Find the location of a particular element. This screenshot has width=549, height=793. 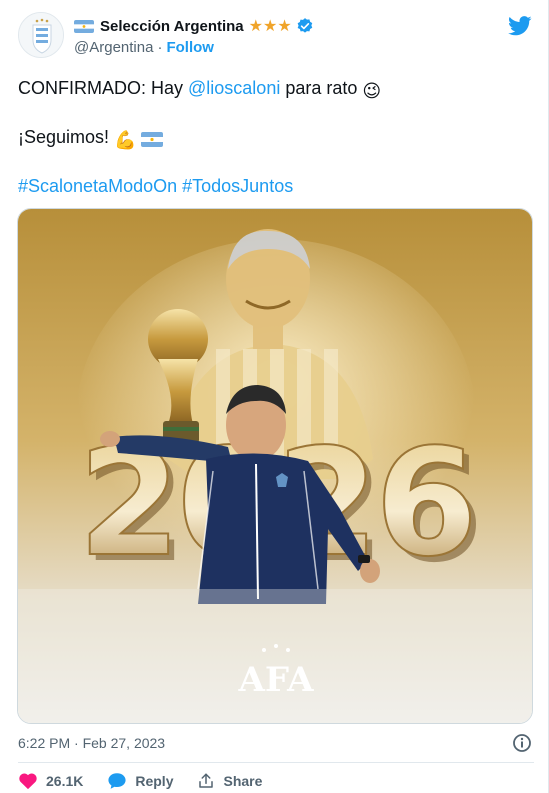

share-button: Share is located at coordinates (229, 781).